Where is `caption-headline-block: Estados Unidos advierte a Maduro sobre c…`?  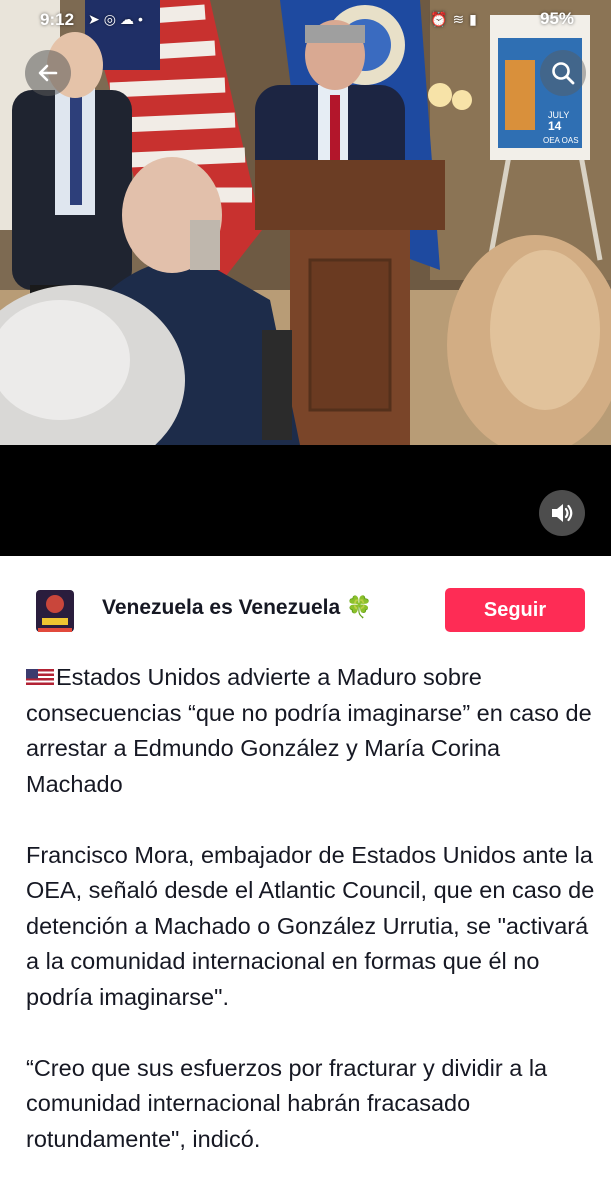 caption-headline-block: Estados Unidos advierte a Maduro sobre c… is located at coordinates (311, 731).